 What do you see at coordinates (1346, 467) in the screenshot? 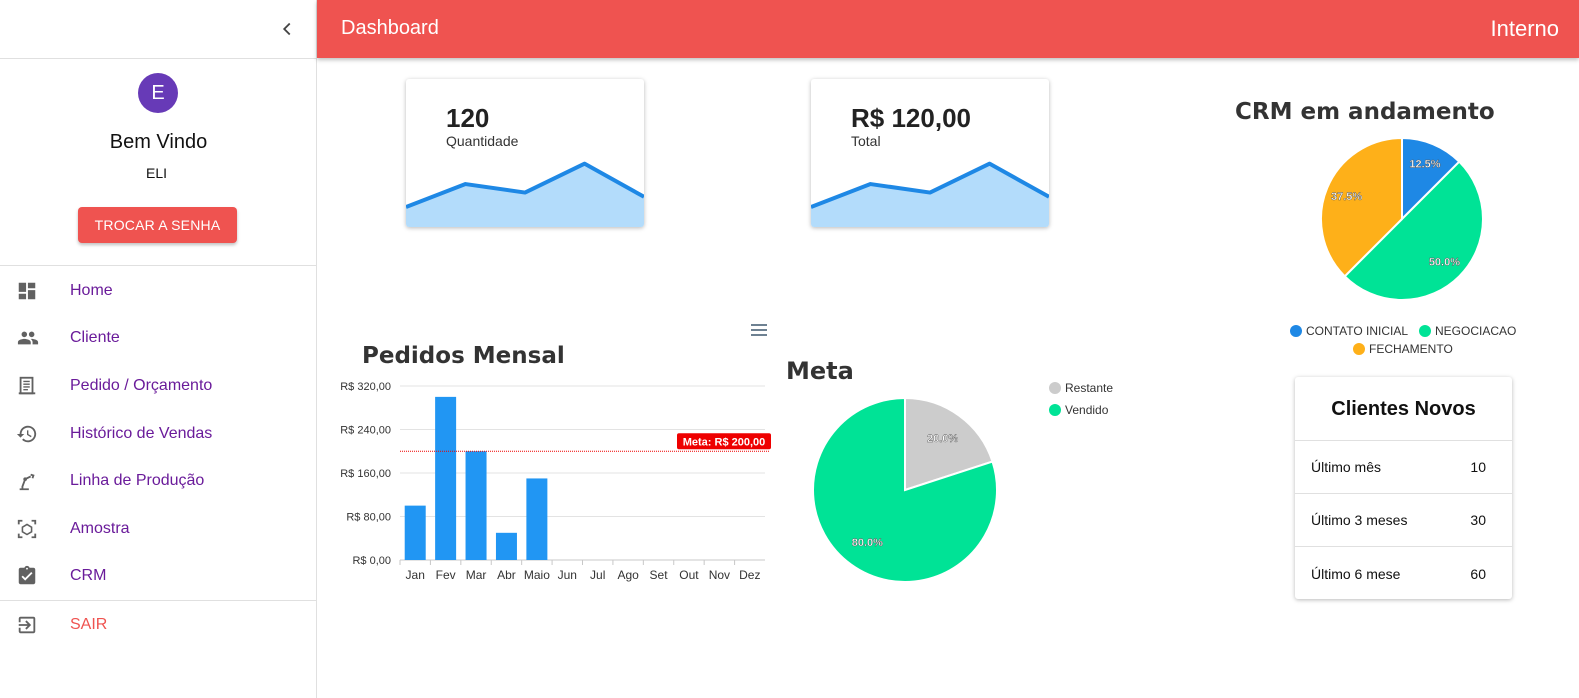
I see `row-label: Último mês` at bounding box center [1346, 467].